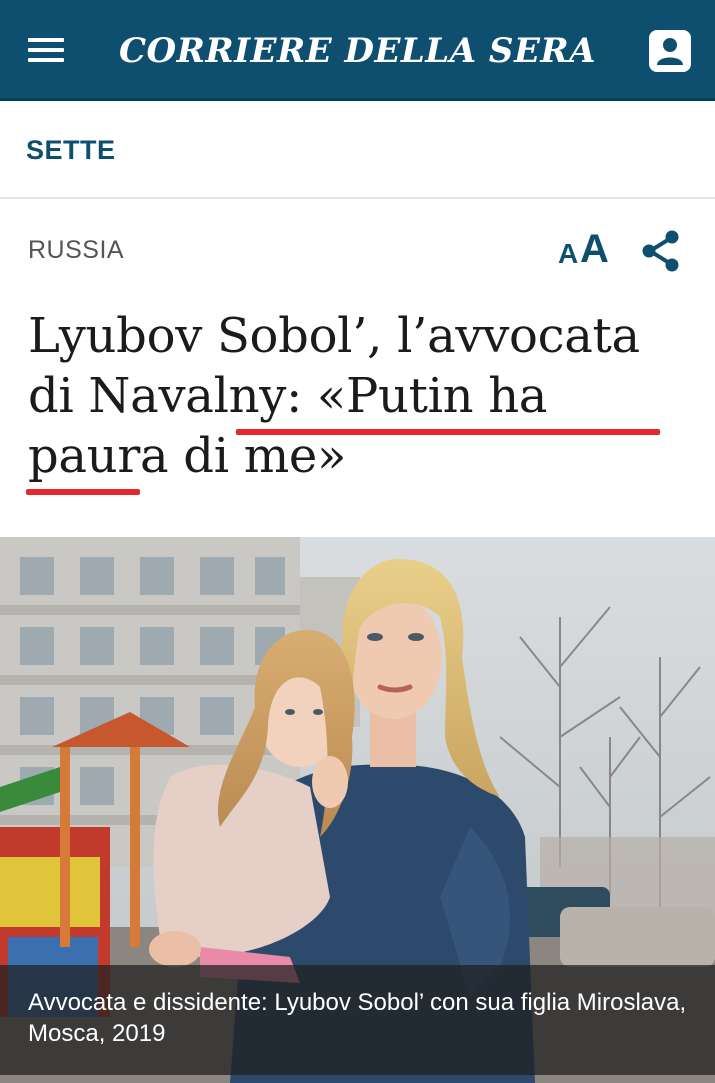 This screenshot has height=1083, width=715. What do you see at coordinates (670, 51) in the screenshot?
I see `user-account-icon` at bounding box center [670, 51].